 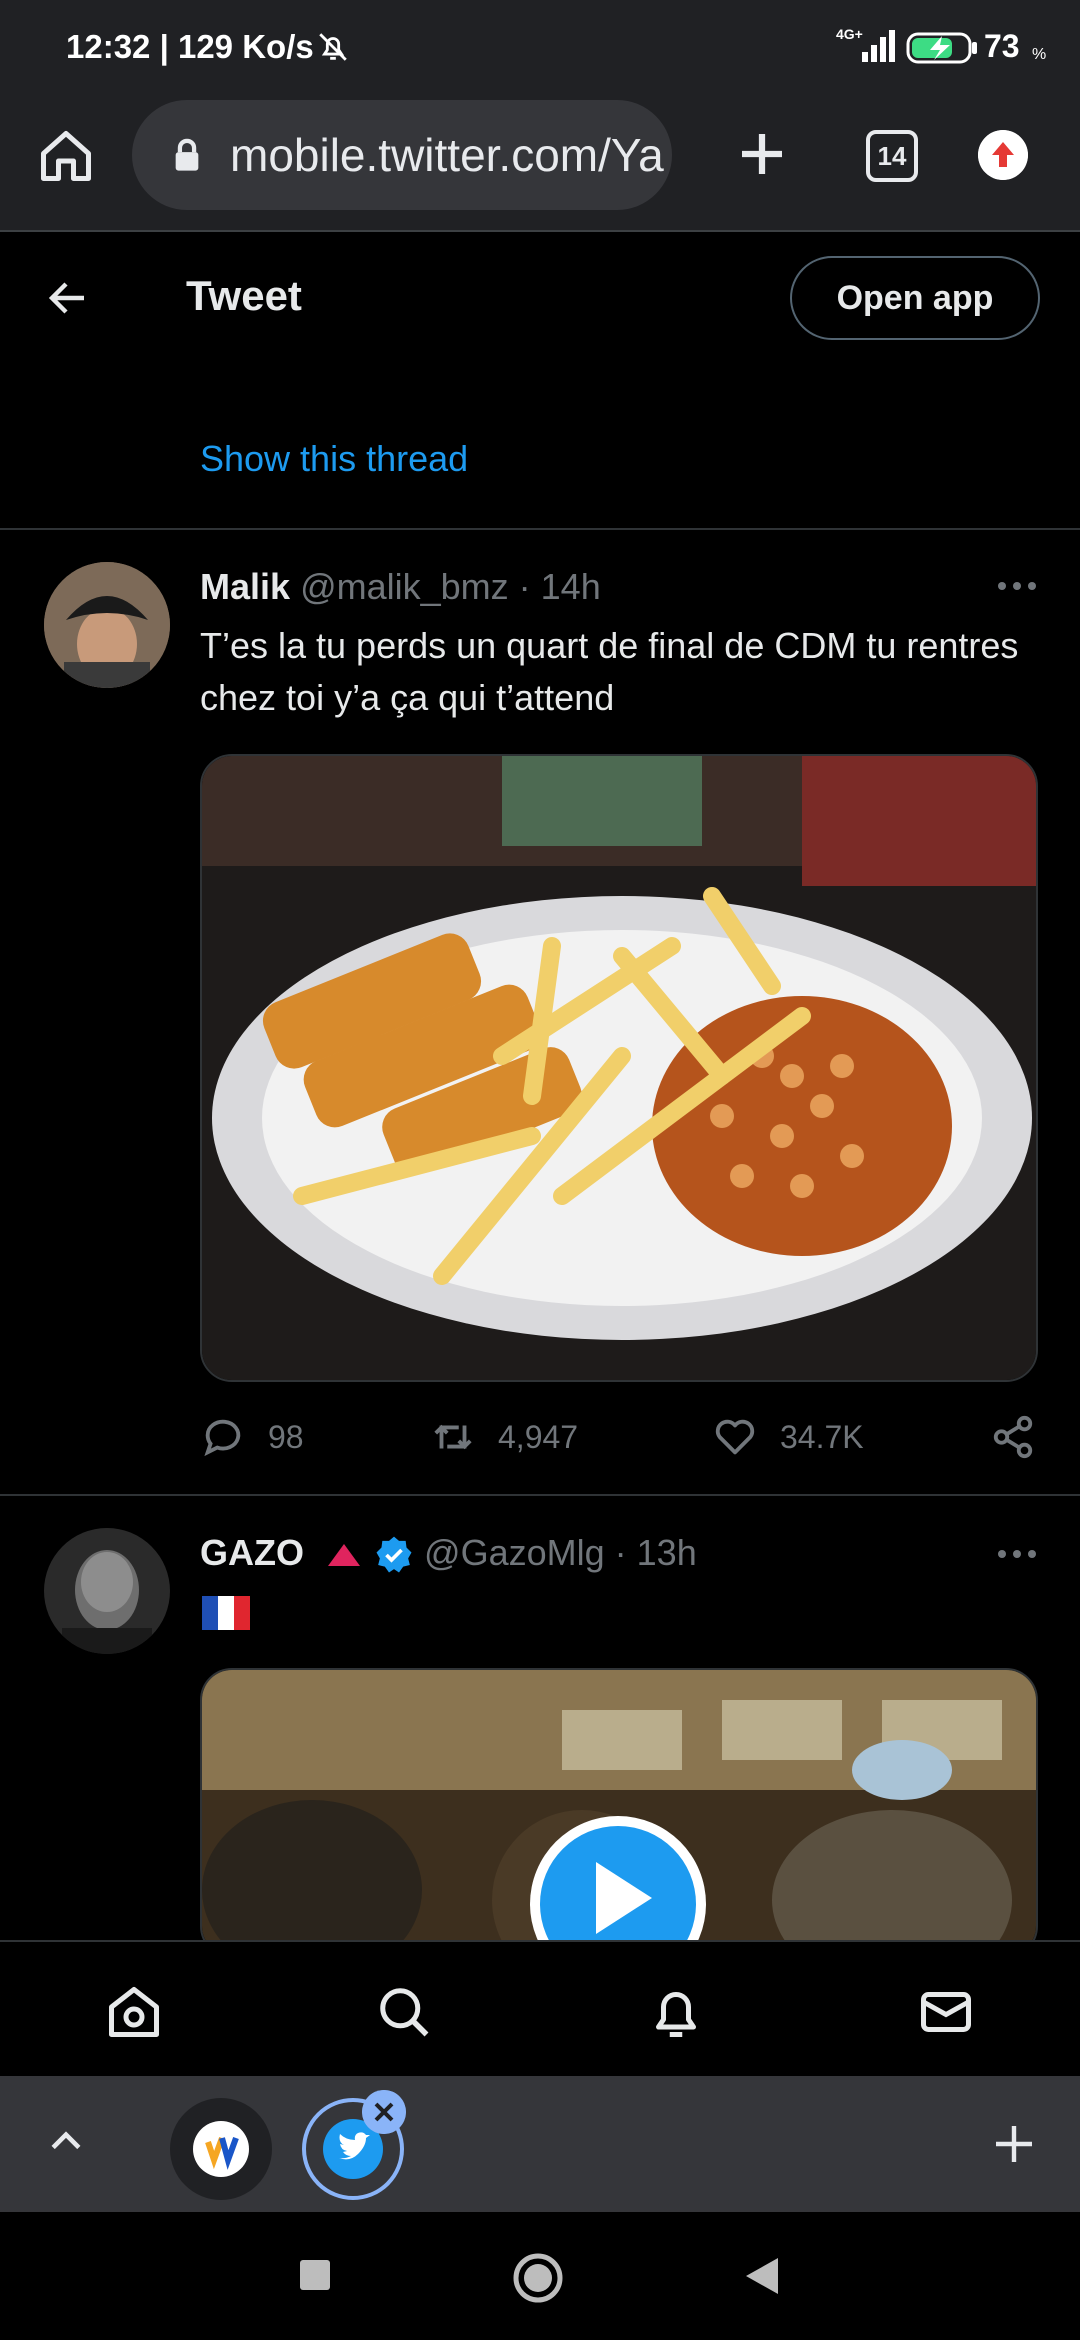 I want to click on battery-level: 73, so click(x=1002, y=46).